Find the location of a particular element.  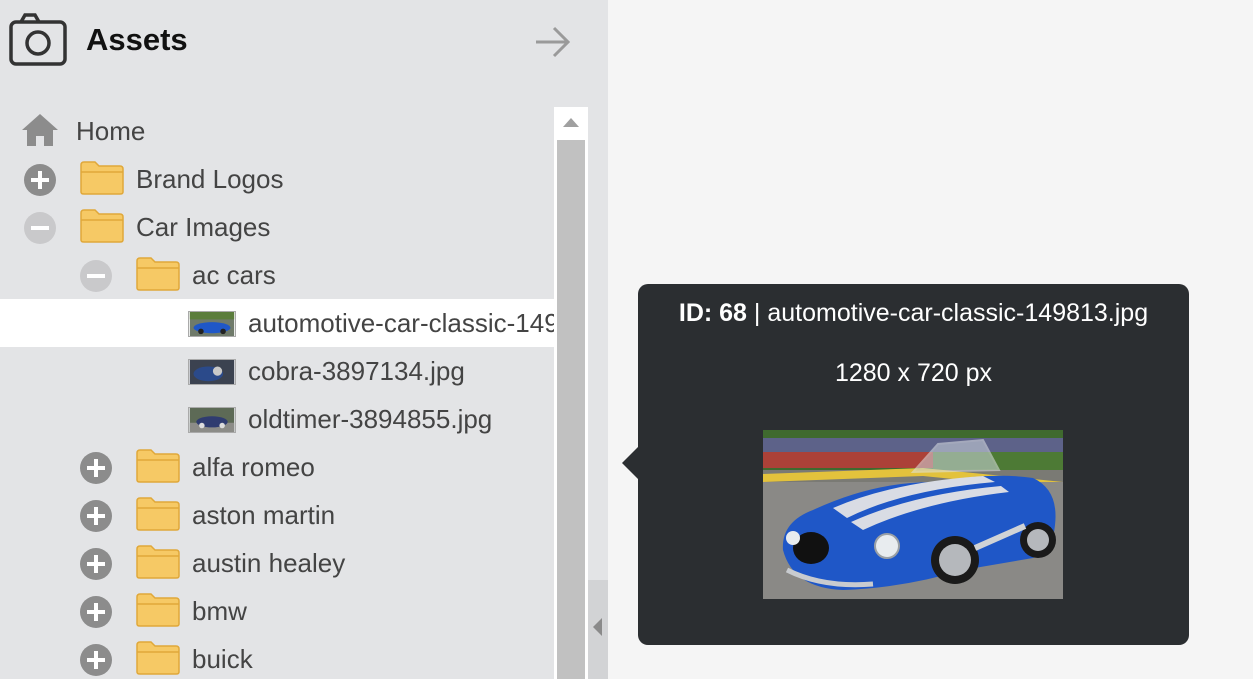

tree-item-alfa-romeo: alfa romeo is located at coordinates (277, 467).